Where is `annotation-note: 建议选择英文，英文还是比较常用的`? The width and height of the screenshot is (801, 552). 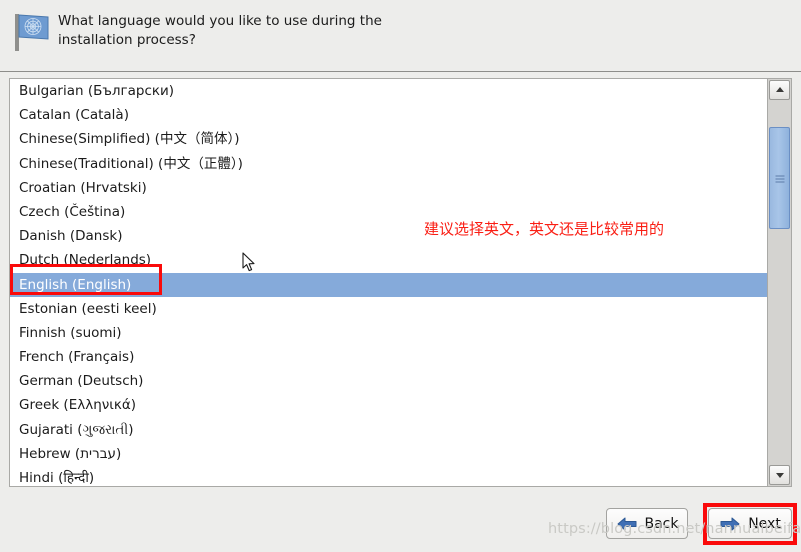 annotation-note: 建议选择英文，英文还是比较常用的 is located at coordinates (544, 229).